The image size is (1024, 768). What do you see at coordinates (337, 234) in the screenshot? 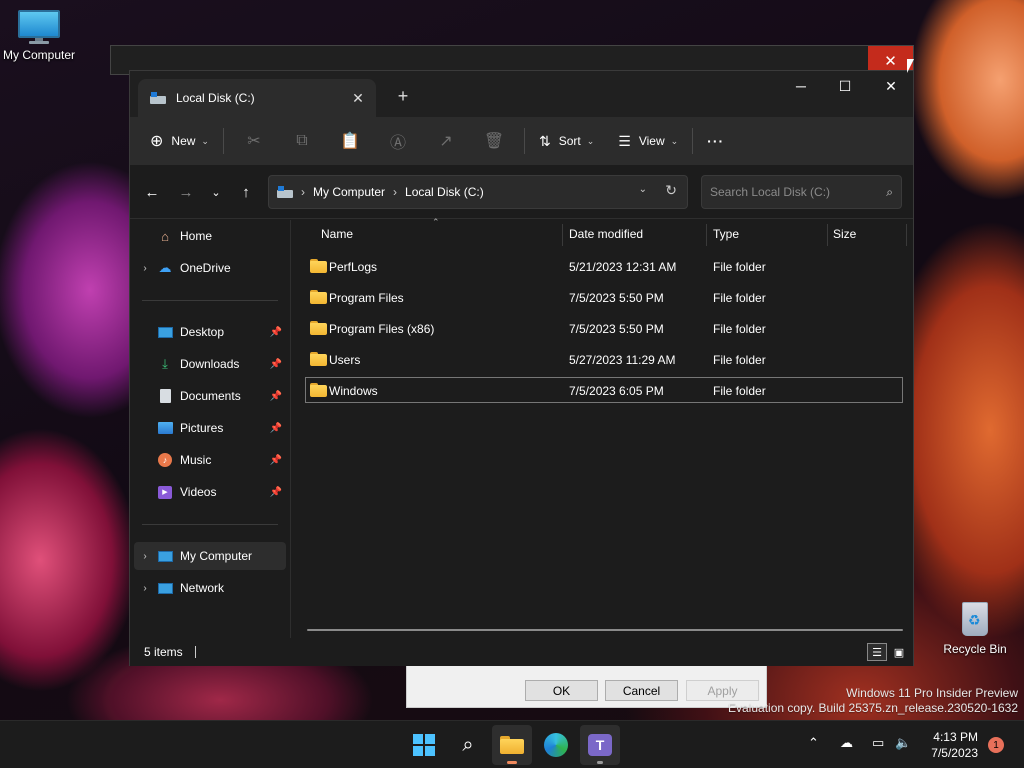
I see `column-header-name: Name` at bounding box center [337, 234].